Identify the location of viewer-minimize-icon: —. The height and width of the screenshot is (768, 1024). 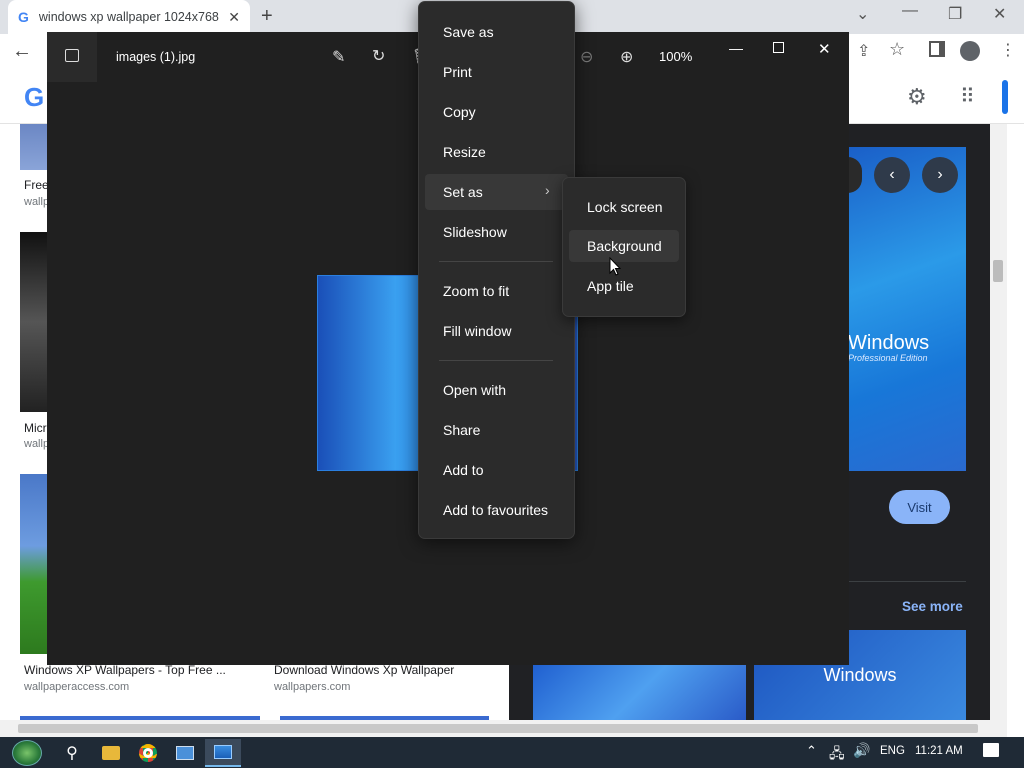
(736, 48).